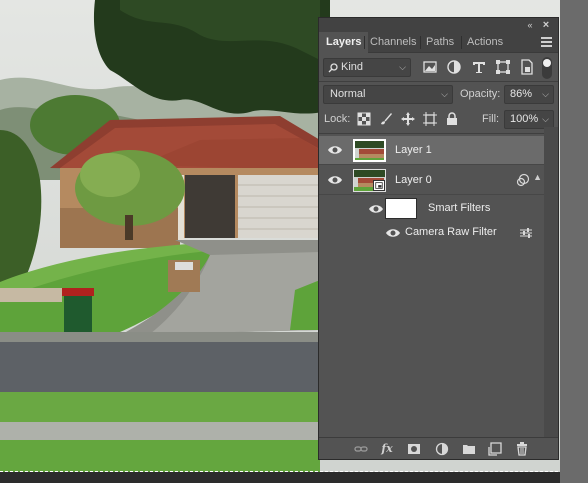  I want to click on layer-name: Layer 0, so click(413, 180).